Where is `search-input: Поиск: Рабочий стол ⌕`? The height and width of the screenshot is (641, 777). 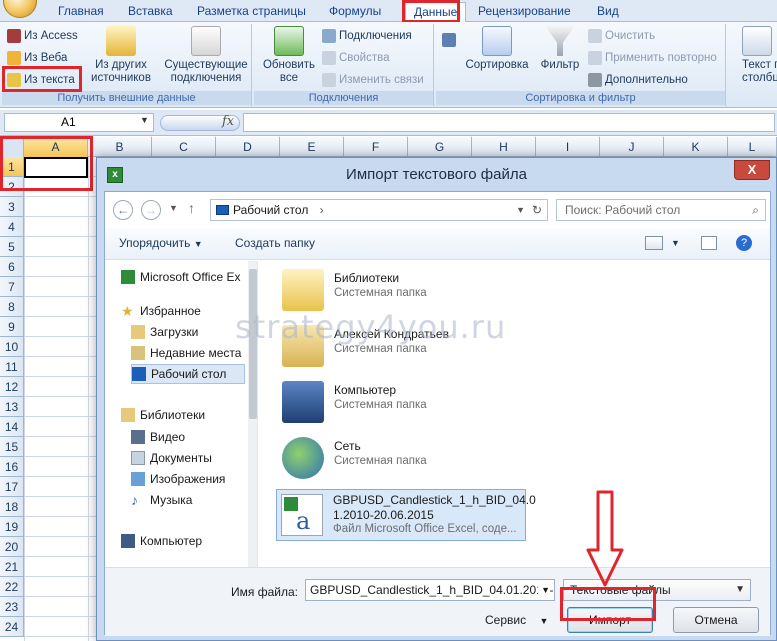
search-input: Поиск: Рабочий стол ⌕ is located at coordinates (661, 210).